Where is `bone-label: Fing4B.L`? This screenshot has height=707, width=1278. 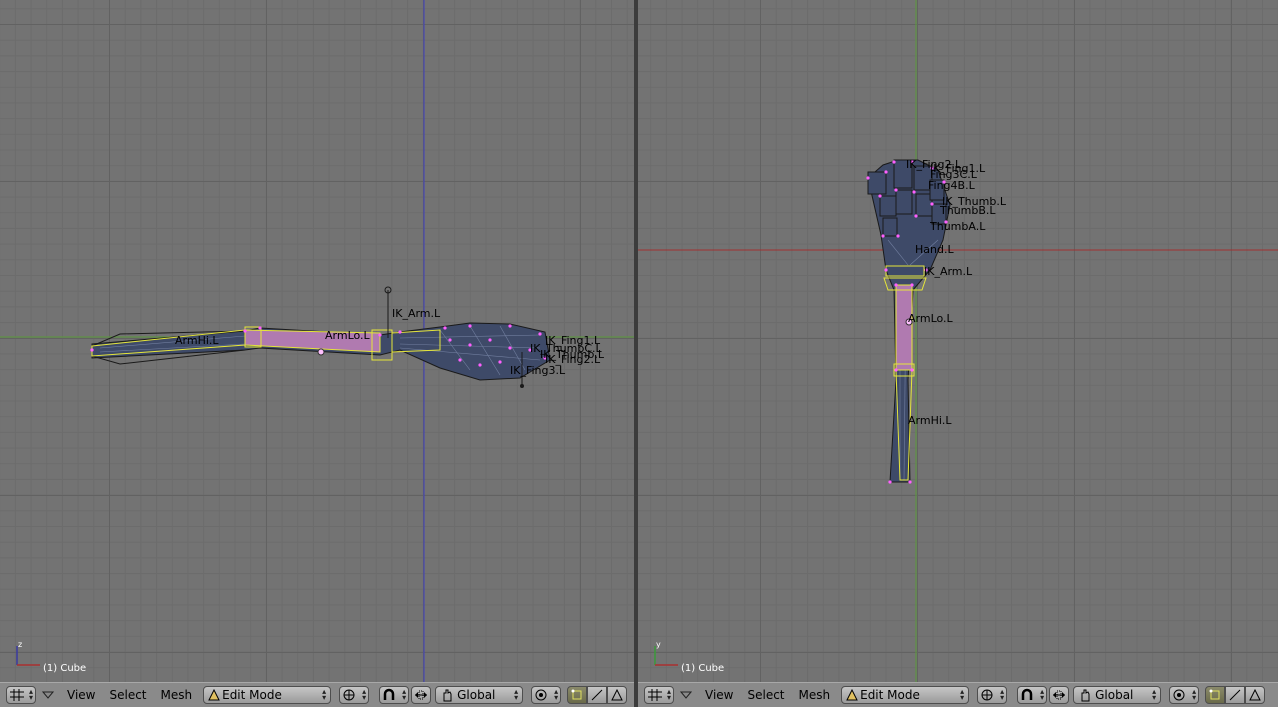 bone-label: Fing4B.L is located at coordinates (952, 185).